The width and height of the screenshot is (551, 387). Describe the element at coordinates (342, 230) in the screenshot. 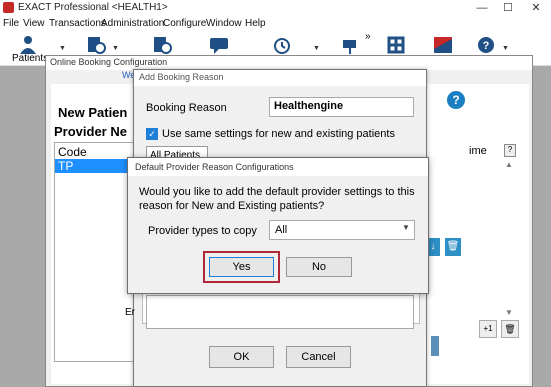

I see `provider-types-select: All ▼` at that location.